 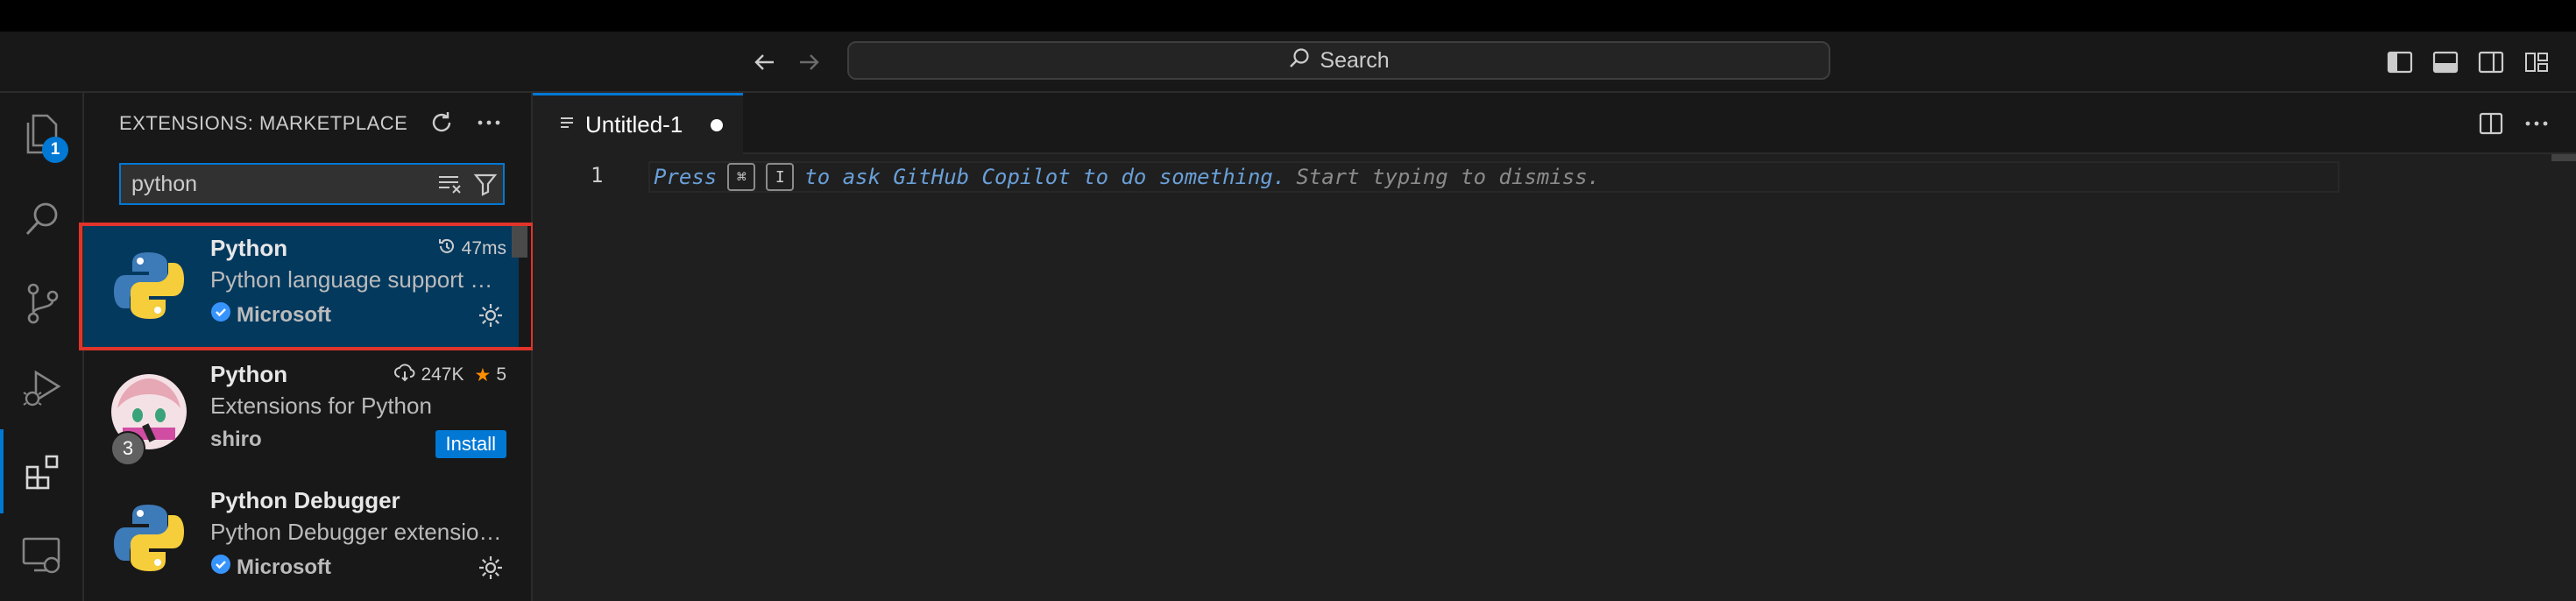 What do you see at coordinates (450, 375) in the screenshot?
I see `download-stats: 247K ★ 5` at bounding box center [450, 375].